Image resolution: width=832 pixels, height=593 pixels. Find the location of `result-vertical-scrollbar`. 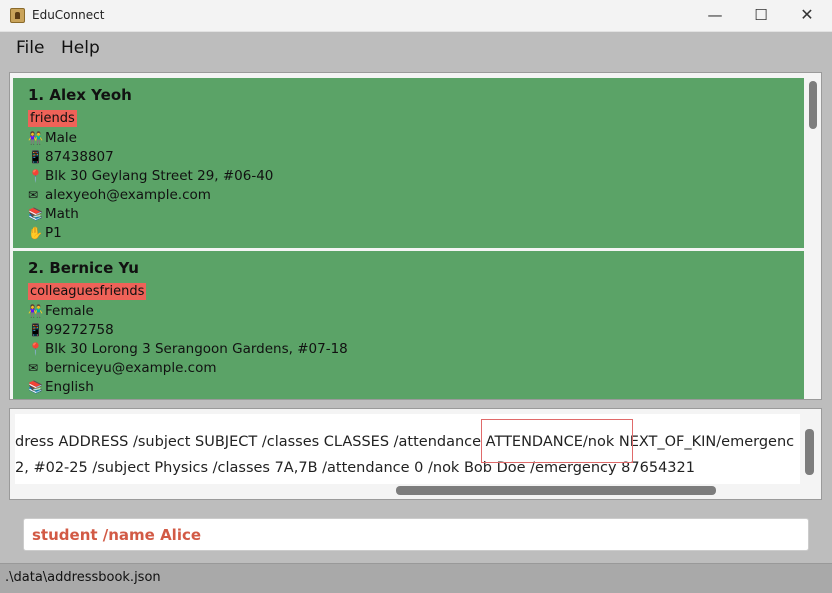

result-vertical-scrollbar is located at coordinates (809, 452).